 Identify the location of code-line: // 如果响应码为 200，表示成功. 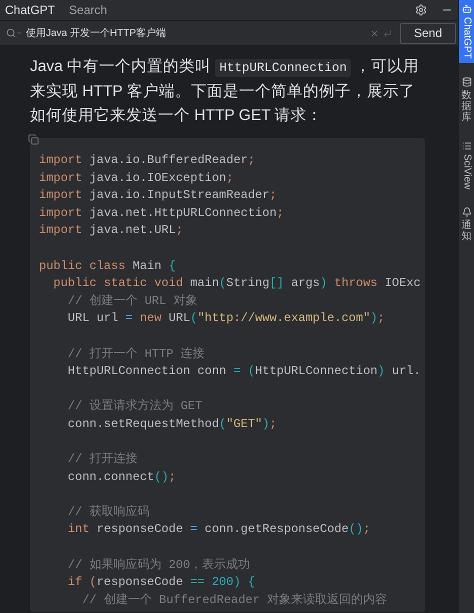
(158, 565).